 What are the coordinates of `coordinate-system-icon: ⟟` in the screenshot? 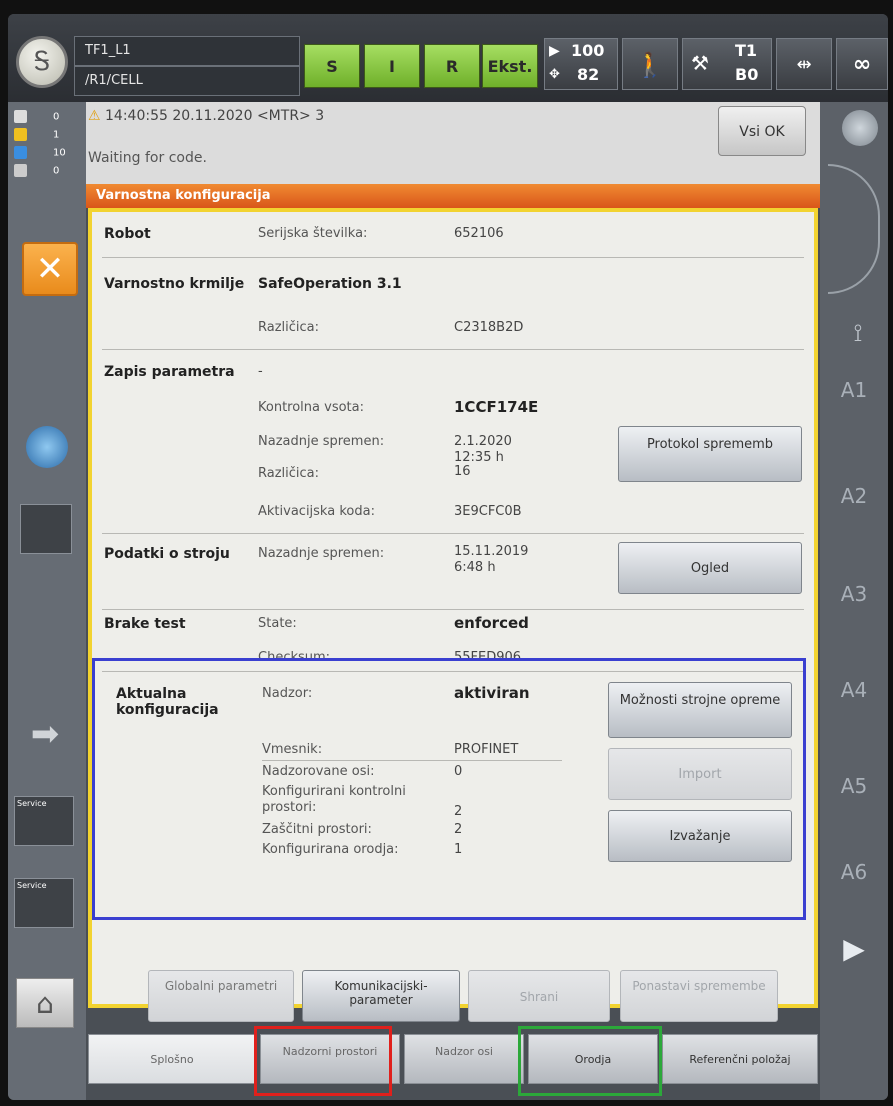 It's located at (858, 333).